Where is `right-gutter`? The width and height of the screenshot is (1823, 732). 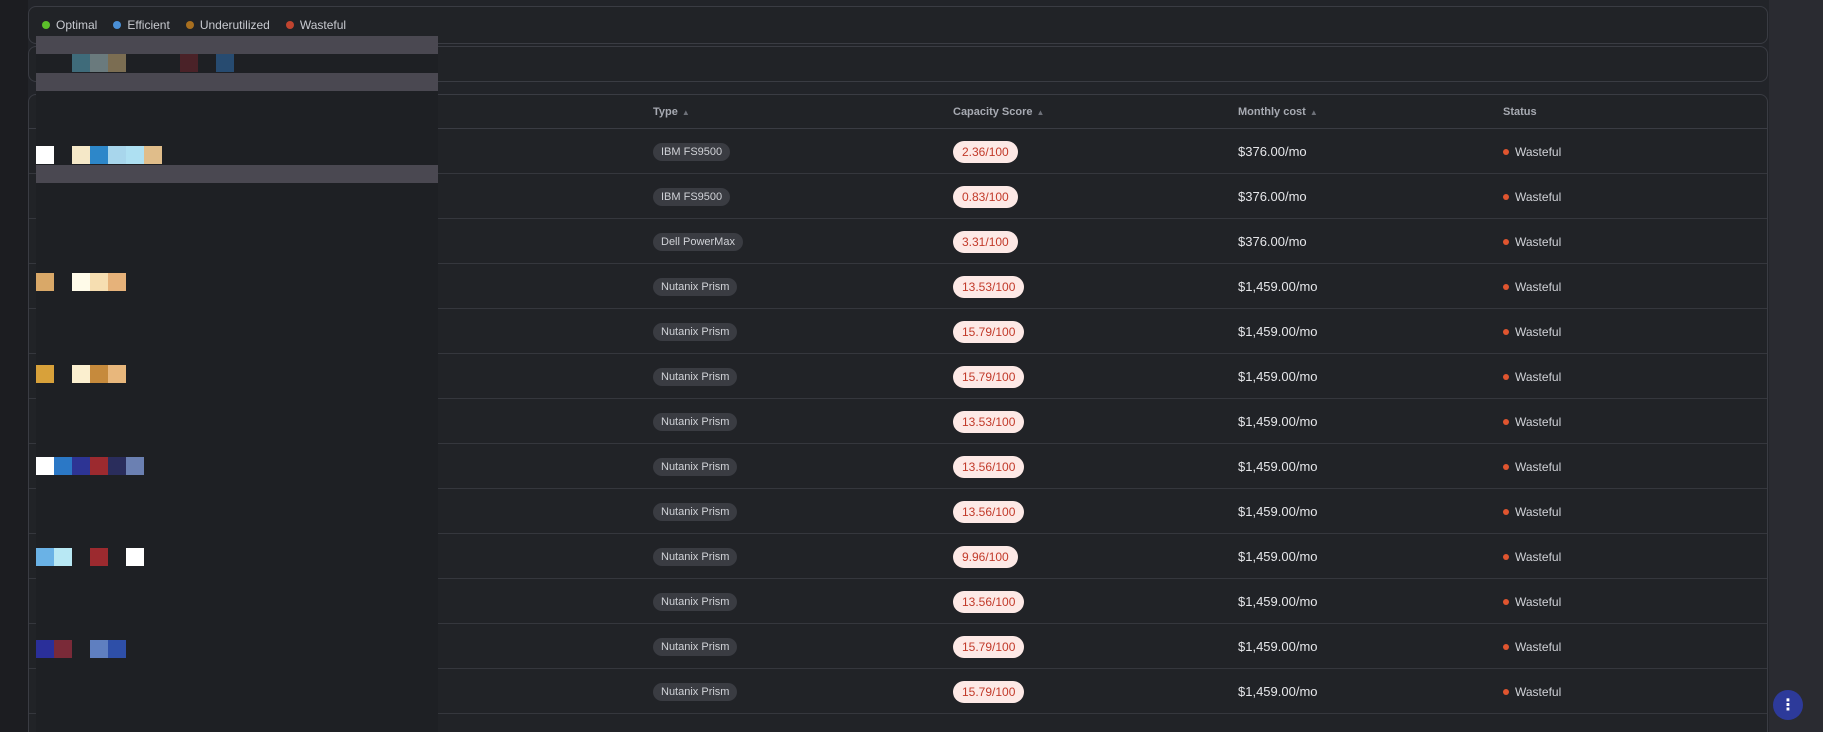 right-gutter is located at coordinates (1796, 366).